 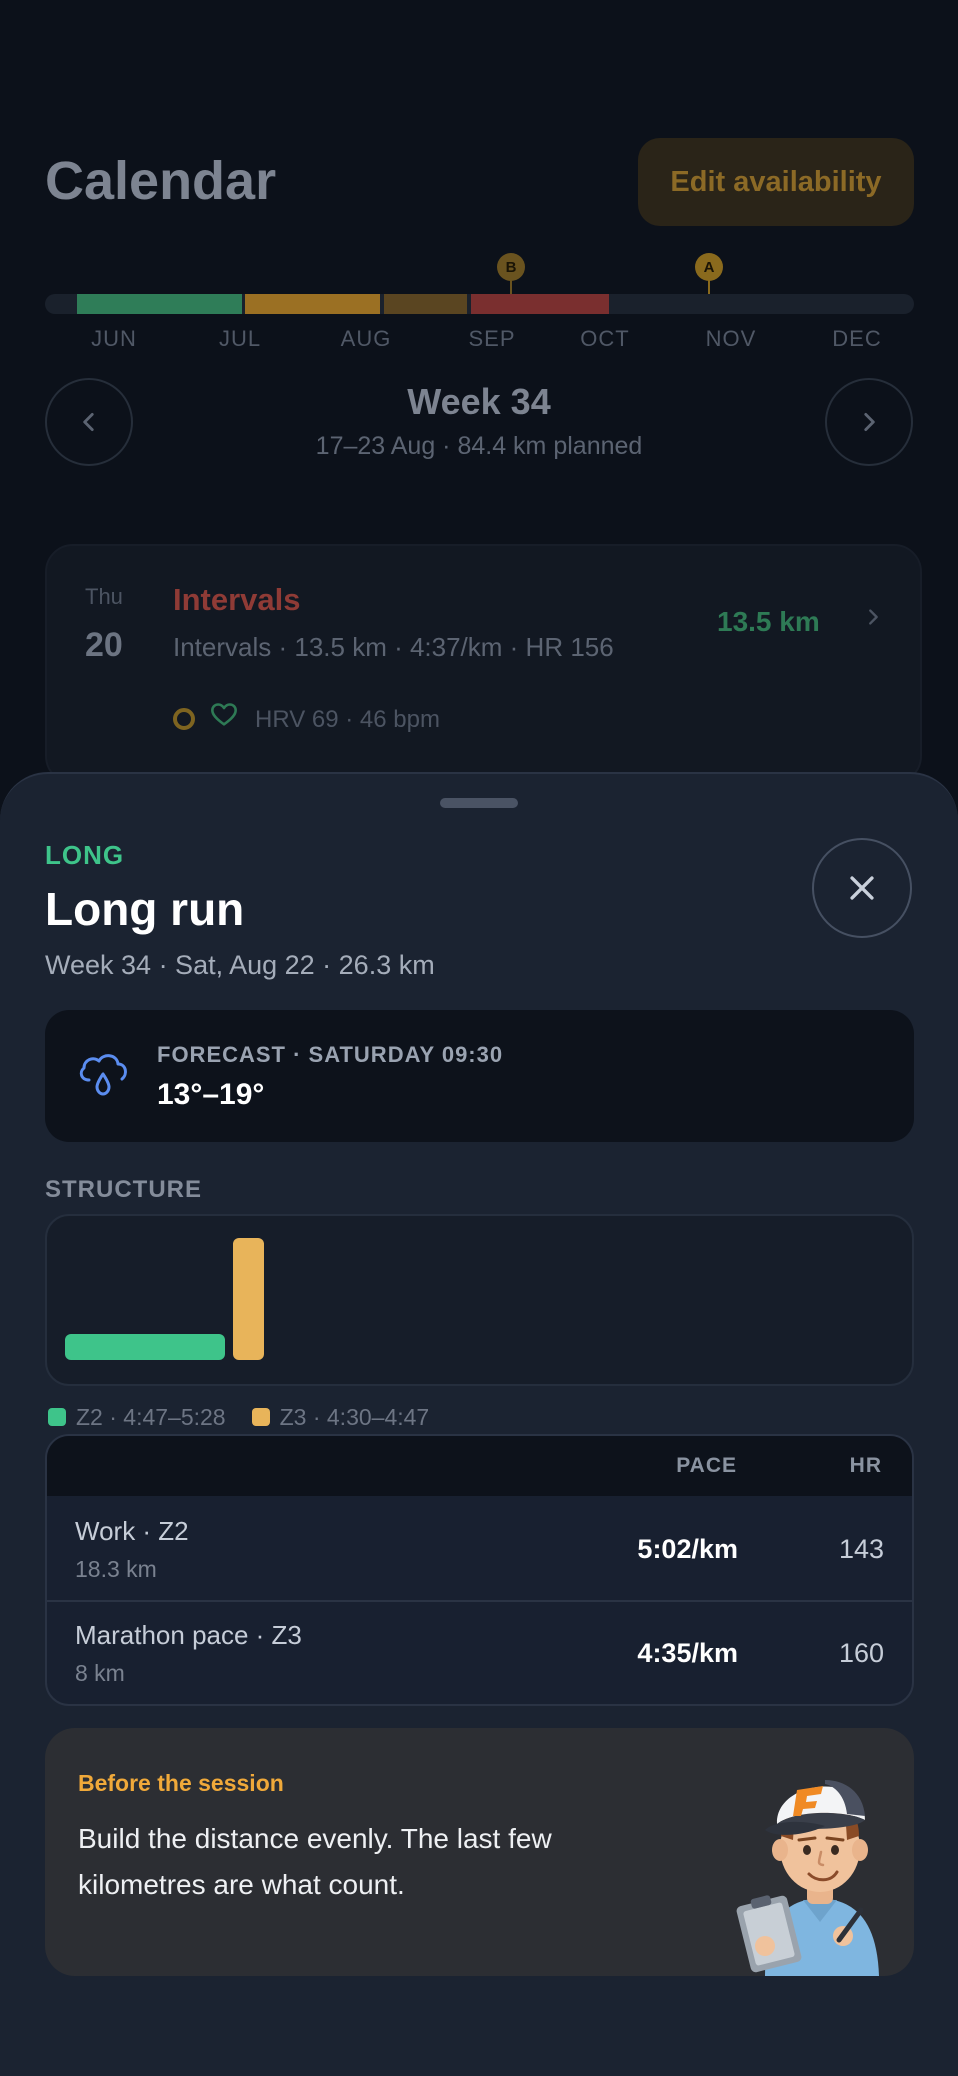 I want to click on edit-availability-button: Edit availability, so click(x=776, y=182).